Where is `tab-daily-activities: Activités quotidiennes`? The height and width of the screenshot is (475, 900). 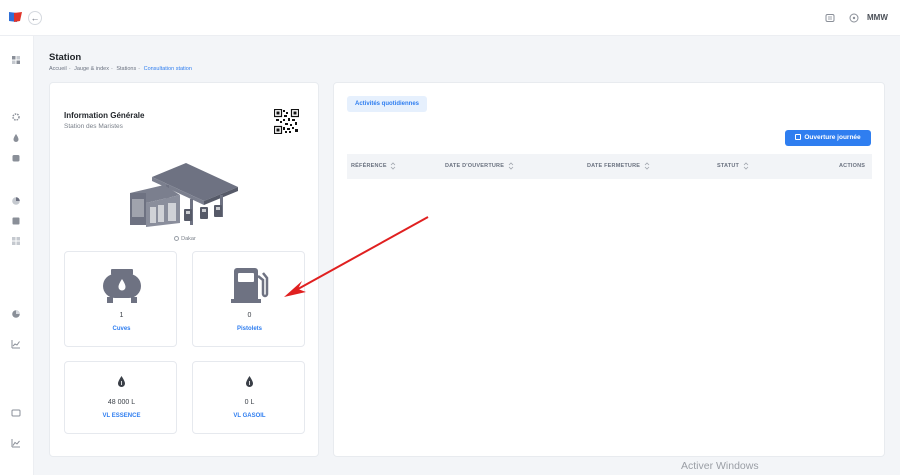
tab-daily-activities: Activités quotidiennes is located at coordinates (387, 104).